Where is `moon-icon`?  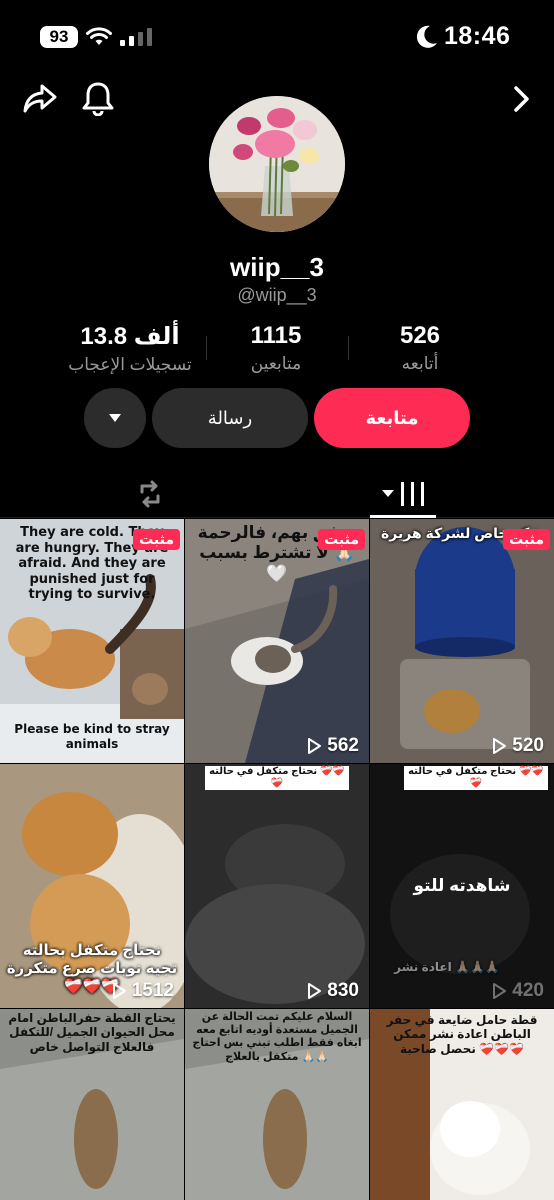
moon-icon is located at coordinates (426, 36).